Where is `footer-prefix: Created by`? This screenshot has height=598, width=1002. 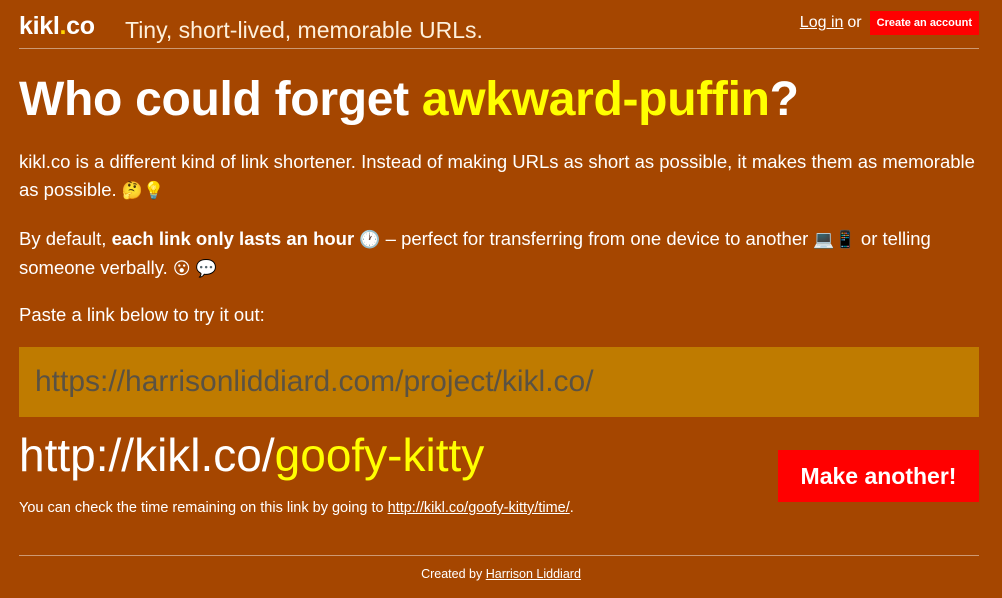
footer-prefix: Created by is located at coordinates (453, 574).